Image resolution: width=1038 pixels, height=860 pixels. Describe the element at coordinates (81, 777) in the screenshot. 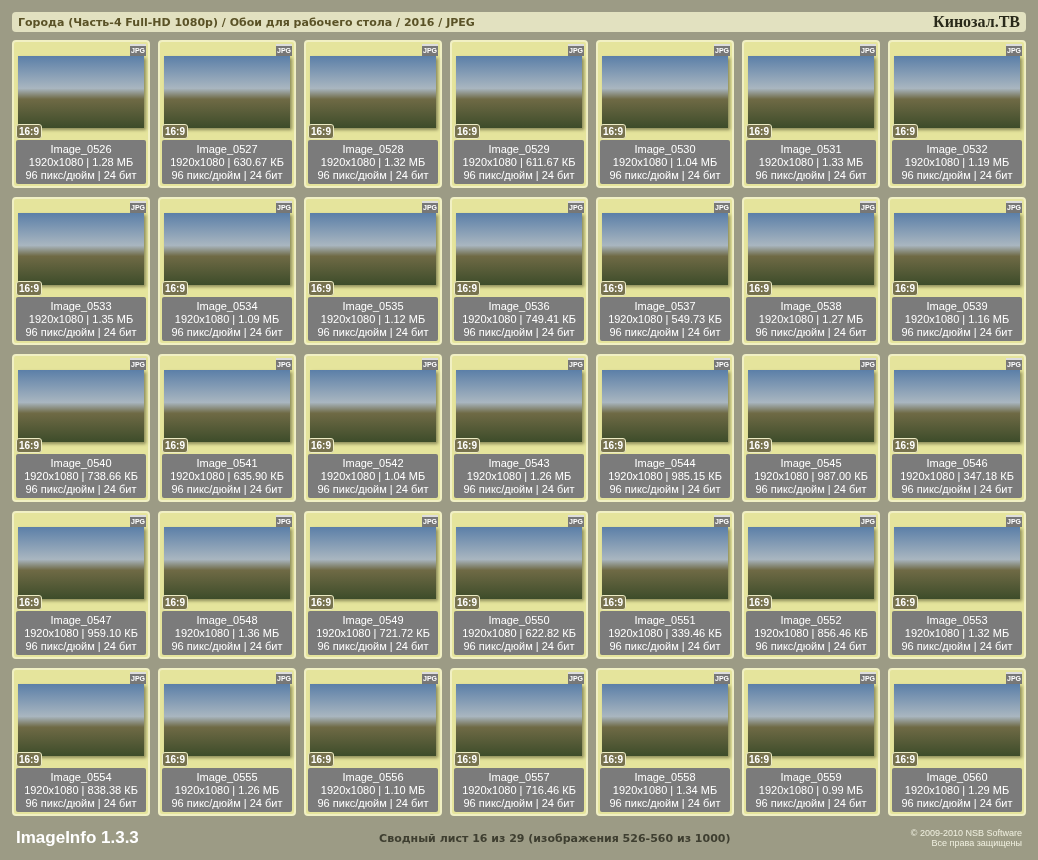

I see `file-name: Image_0554` at that location.